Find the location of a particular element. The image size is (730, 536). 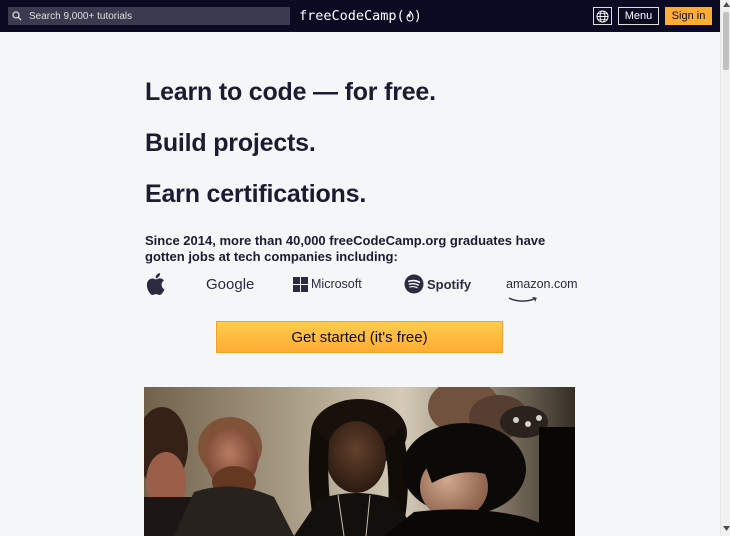

company-logos: Google Microsoft Spotify amazon.com is located at coordinates (361, 287).